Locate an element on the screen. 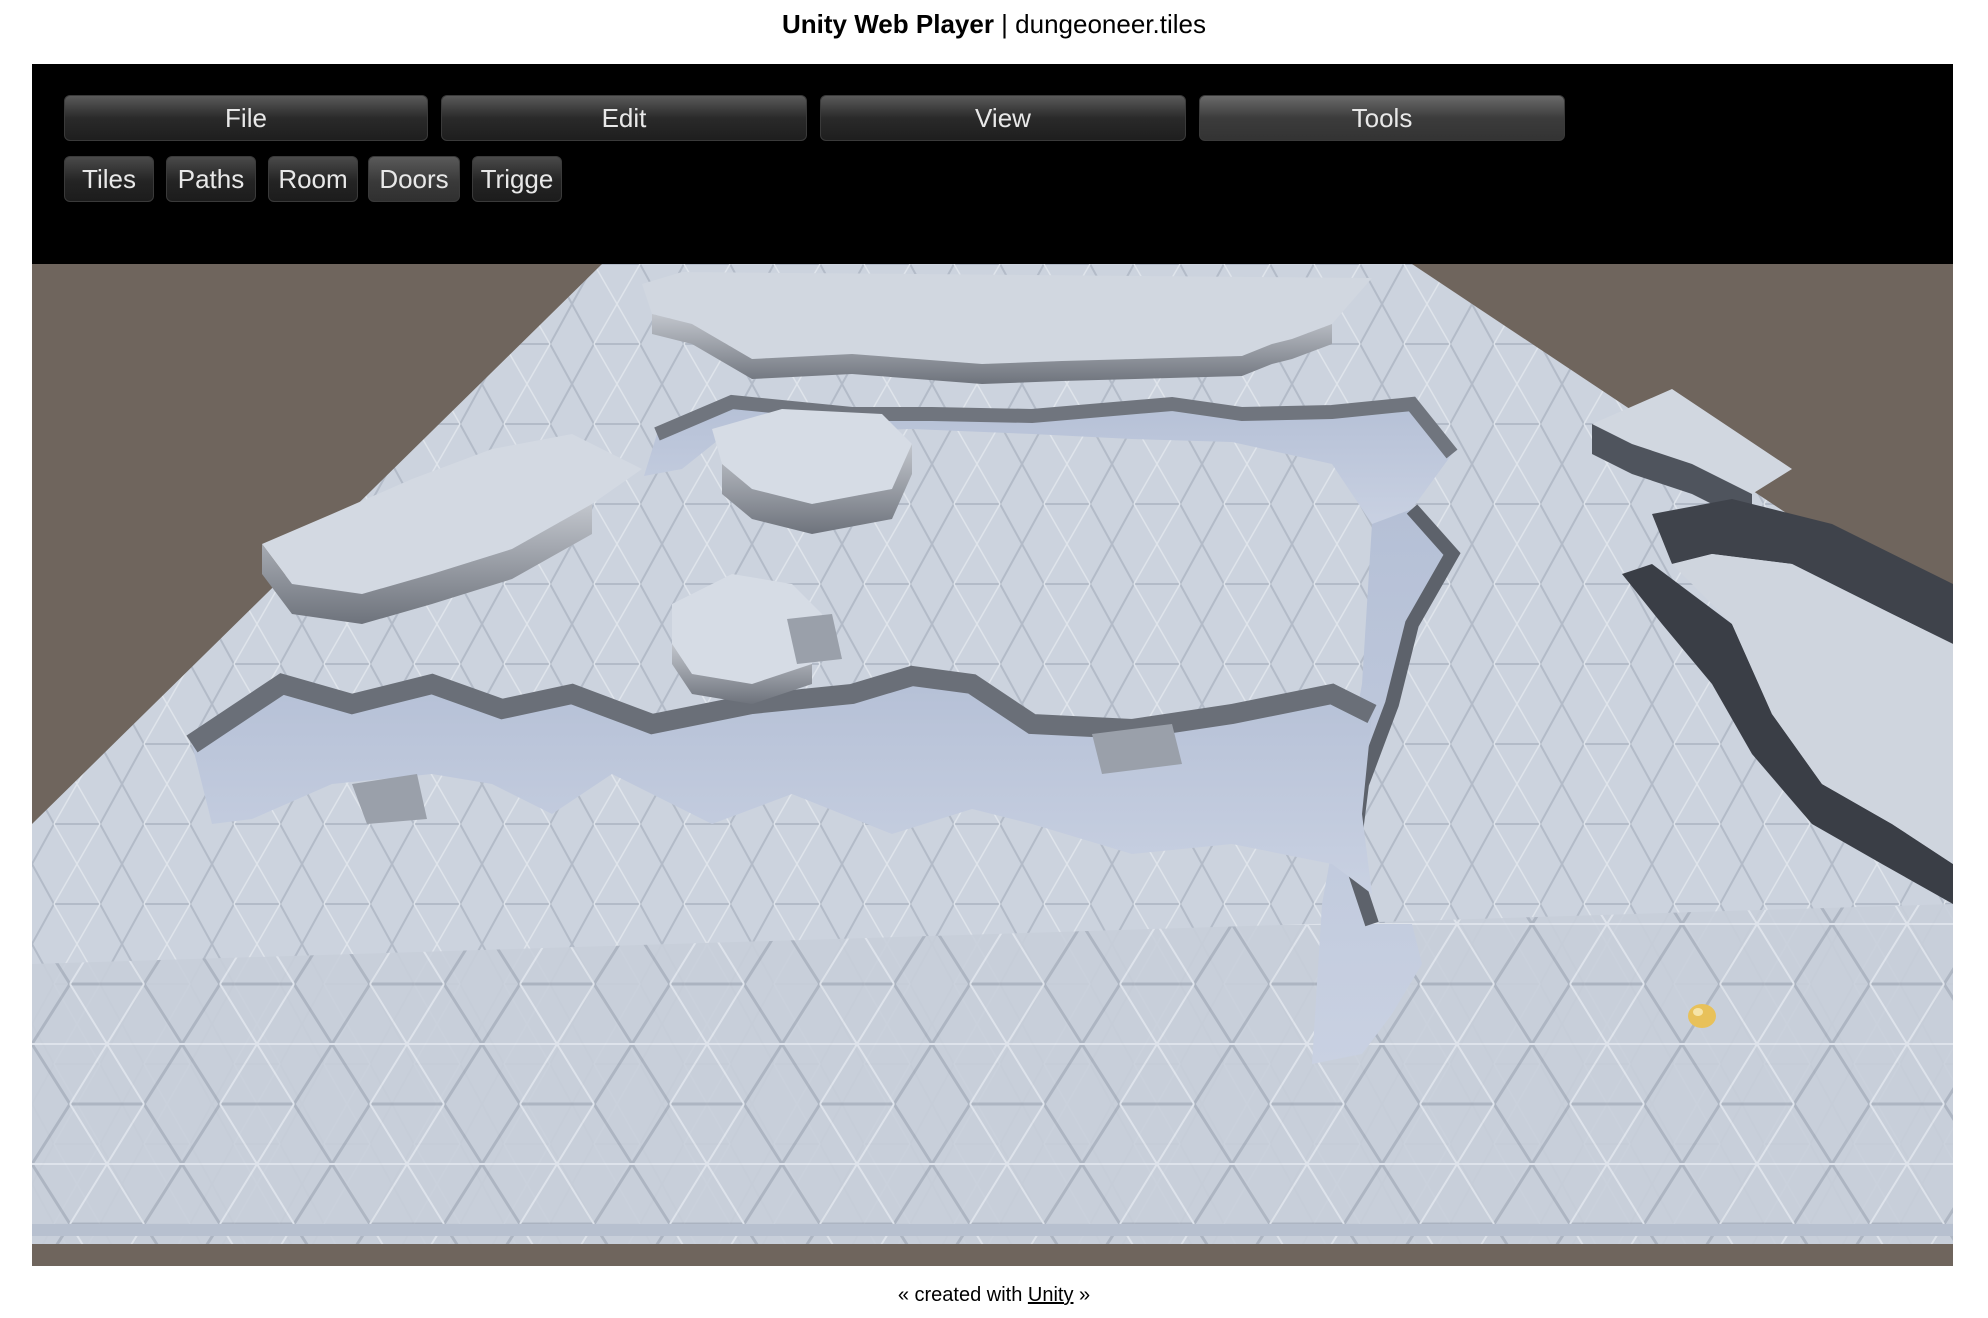 This screenshot has height=1318, width=1988. menu-edit-button: Edit is located at coordinates (624, 118).